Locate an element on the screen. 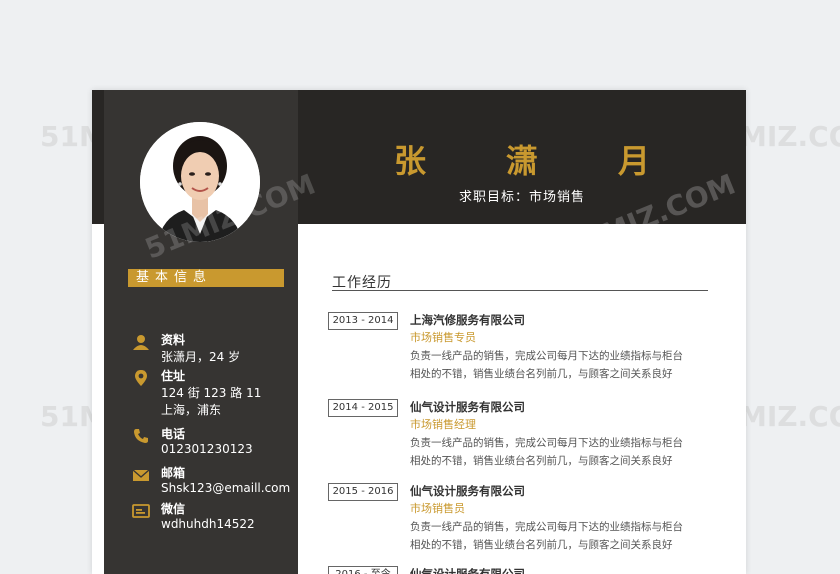 This screenshot has height=574, width=840. job-role: 市场销售专员 is located at coordinates (443, 337).